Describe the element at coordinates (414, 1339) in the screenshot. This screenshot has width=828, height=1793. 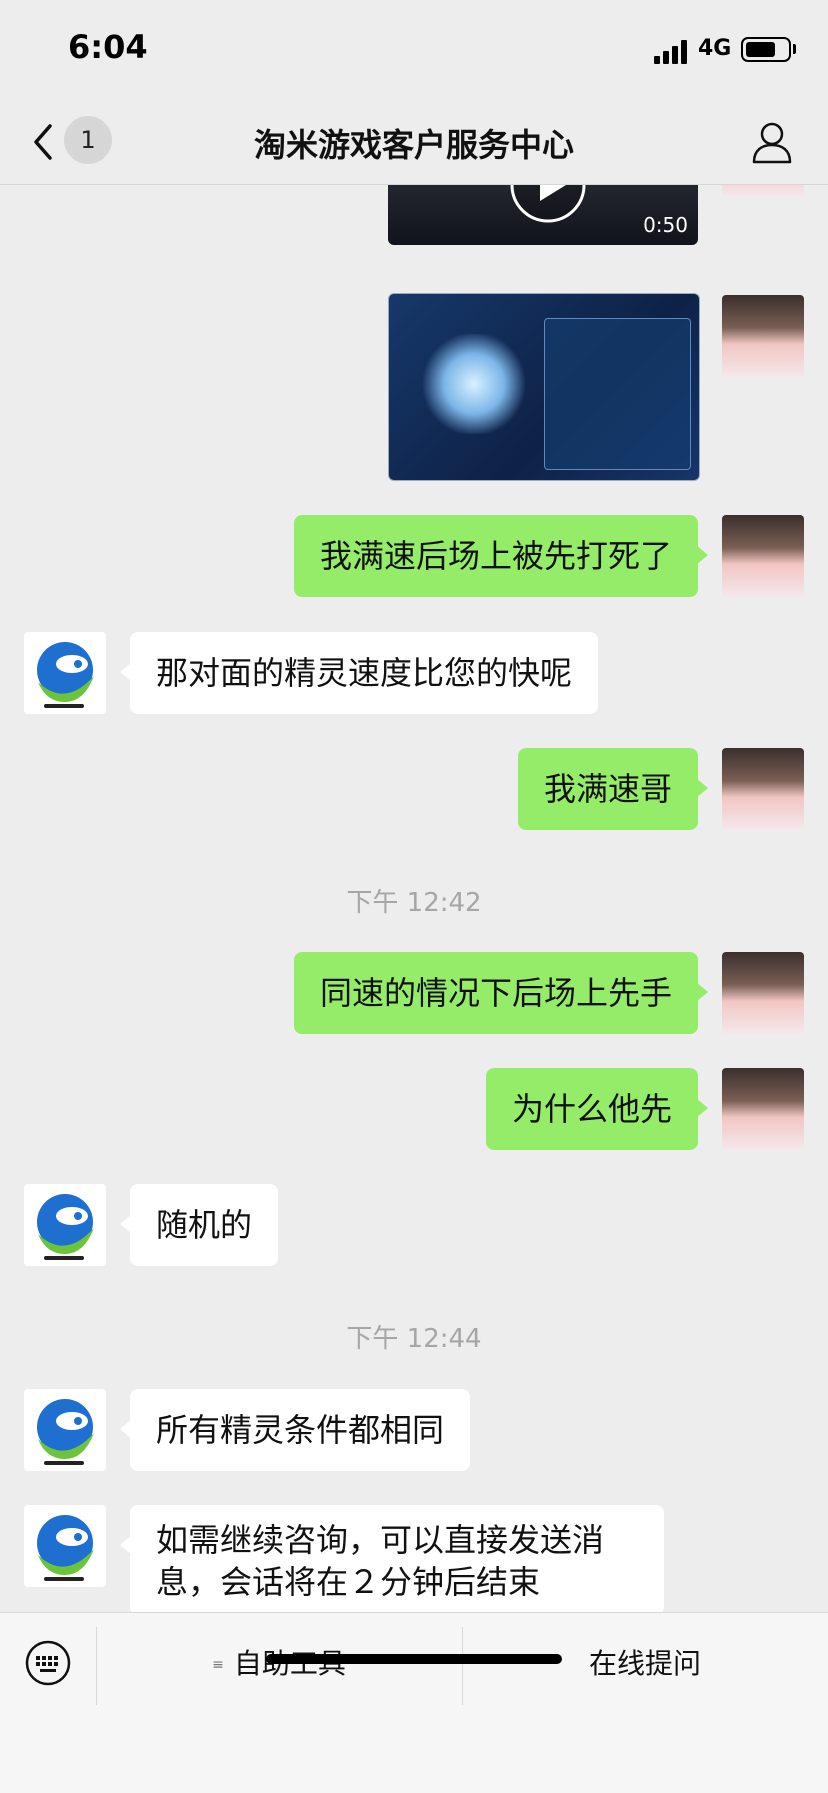
I see `timestamp: 下午 12:44` at that location.